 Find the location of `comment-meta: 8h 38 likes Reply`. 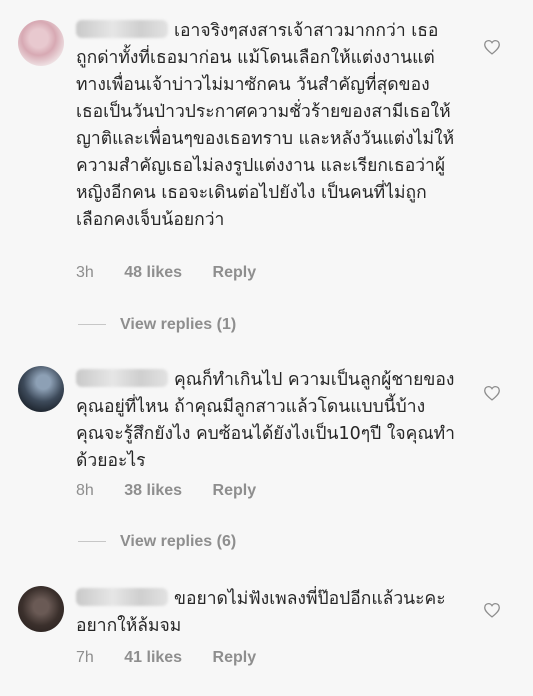

comment-meta: 8h 38 likes Reply is located at coordinates (179, 491).